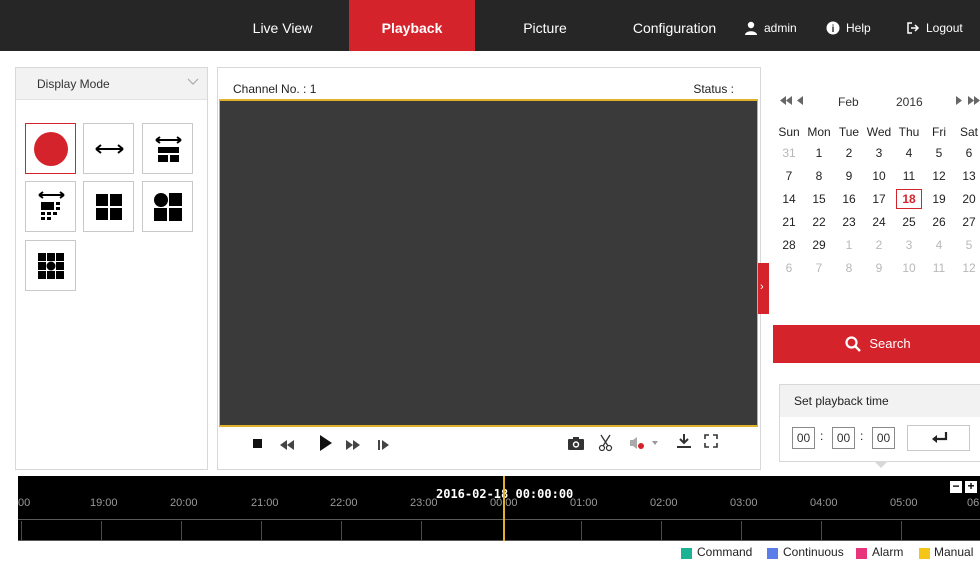 Image resolution: width=980 pixels, height=567 pixels. I want to click on help-link: i Help, so click(848, 25).